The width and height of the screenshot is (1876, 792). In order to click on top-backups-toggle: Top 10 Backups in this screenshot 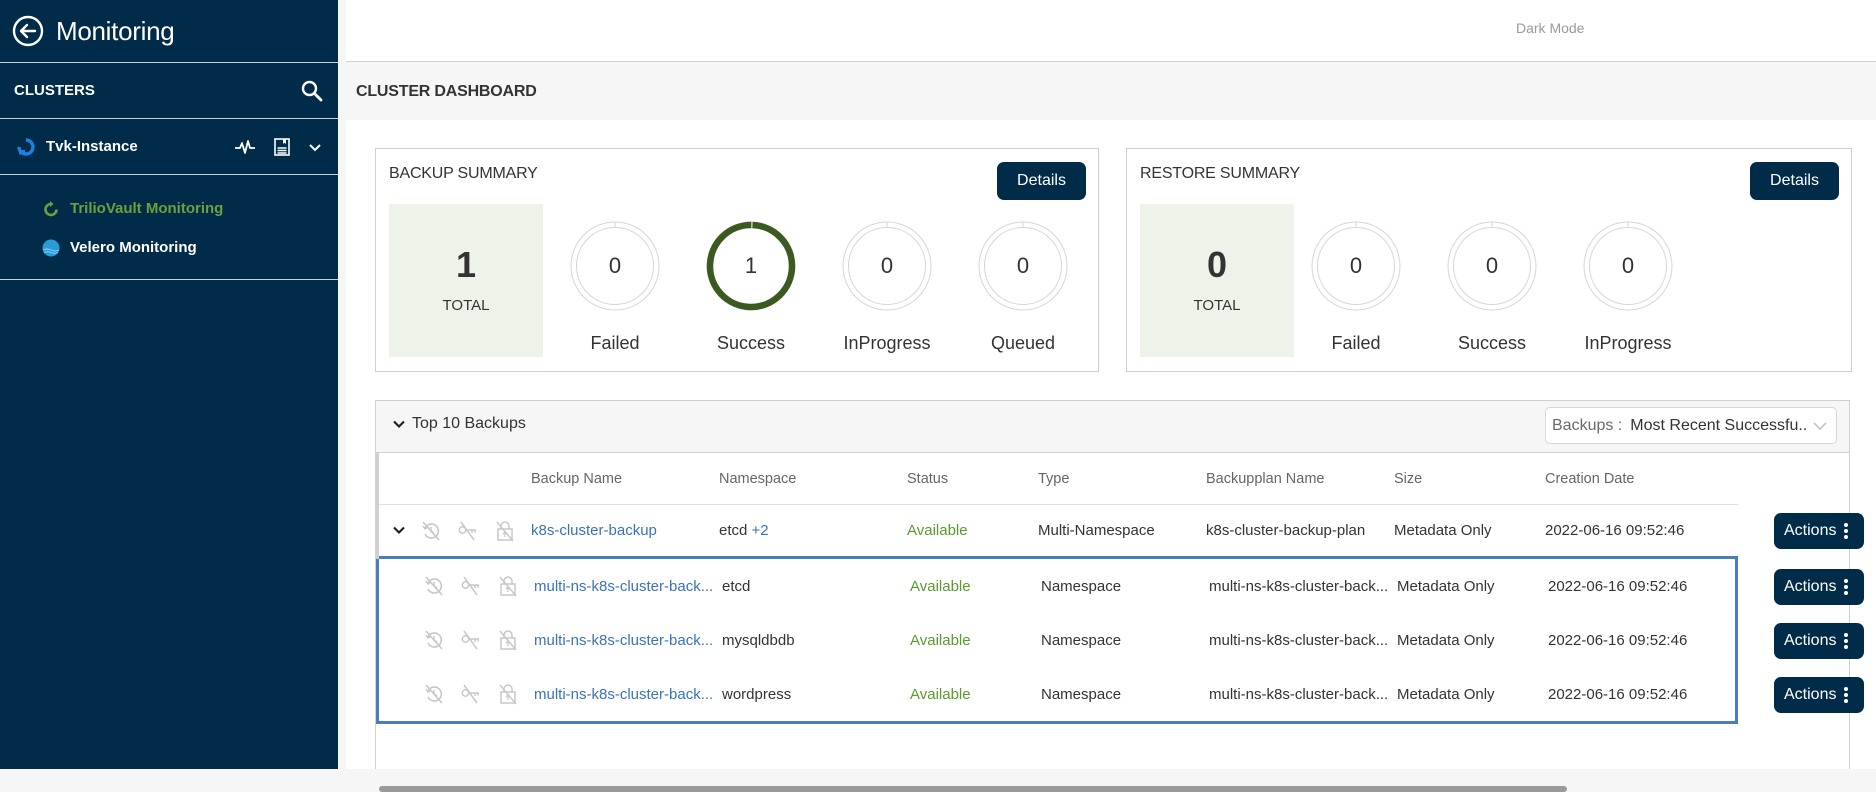, I will do `click(459, 424)`.